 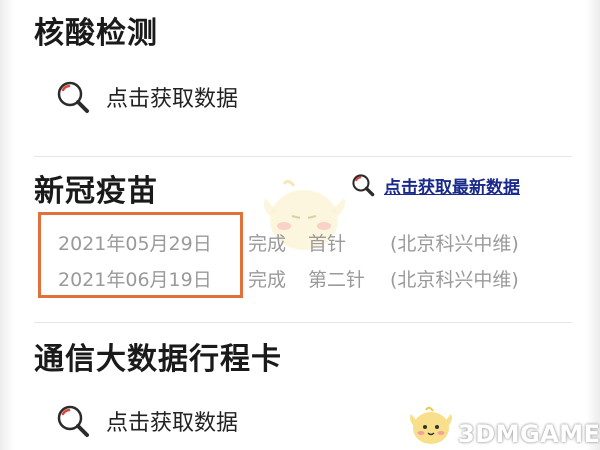 What do you see at coordinates (96, 33) in the screenshot?
I see `nucleic-test-title: 核酸检测` at bounding box center [96, 33].